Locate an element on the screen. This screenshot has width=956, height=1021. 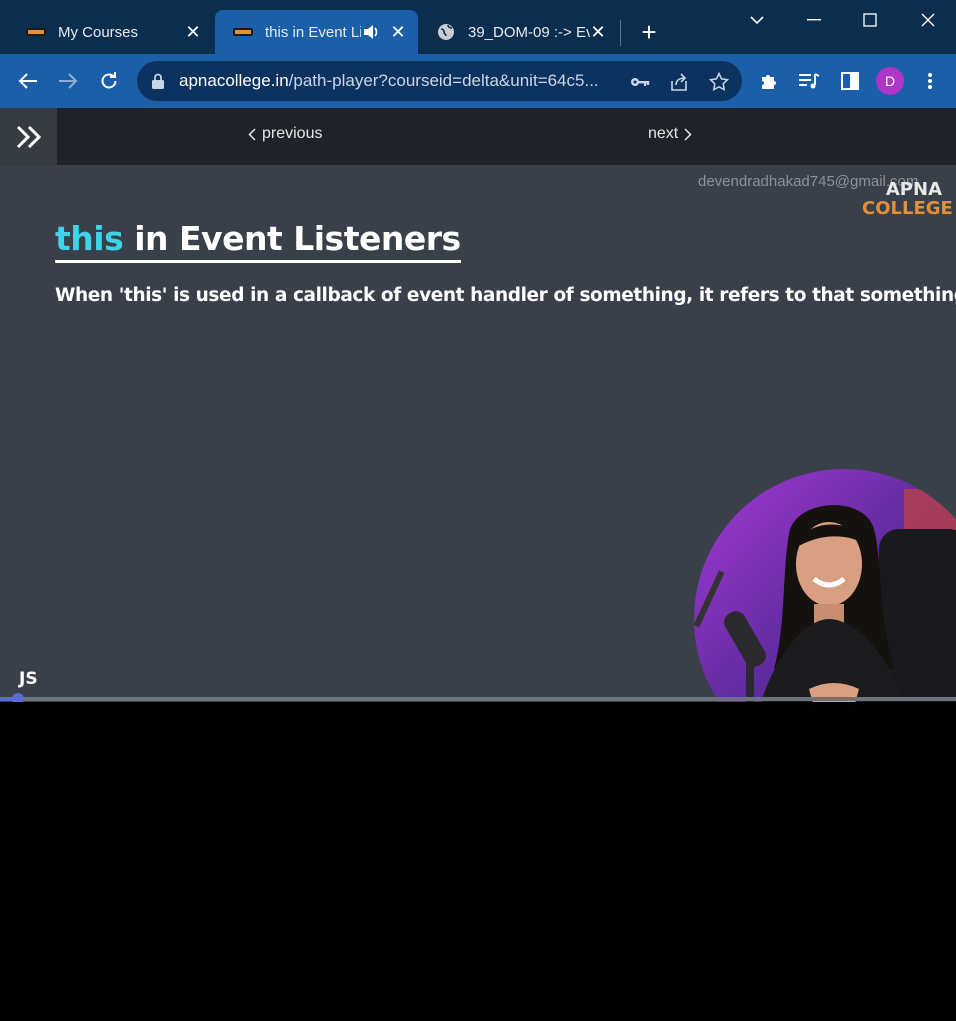
slide-title-highlight: this is located at coordinates (89, 238).